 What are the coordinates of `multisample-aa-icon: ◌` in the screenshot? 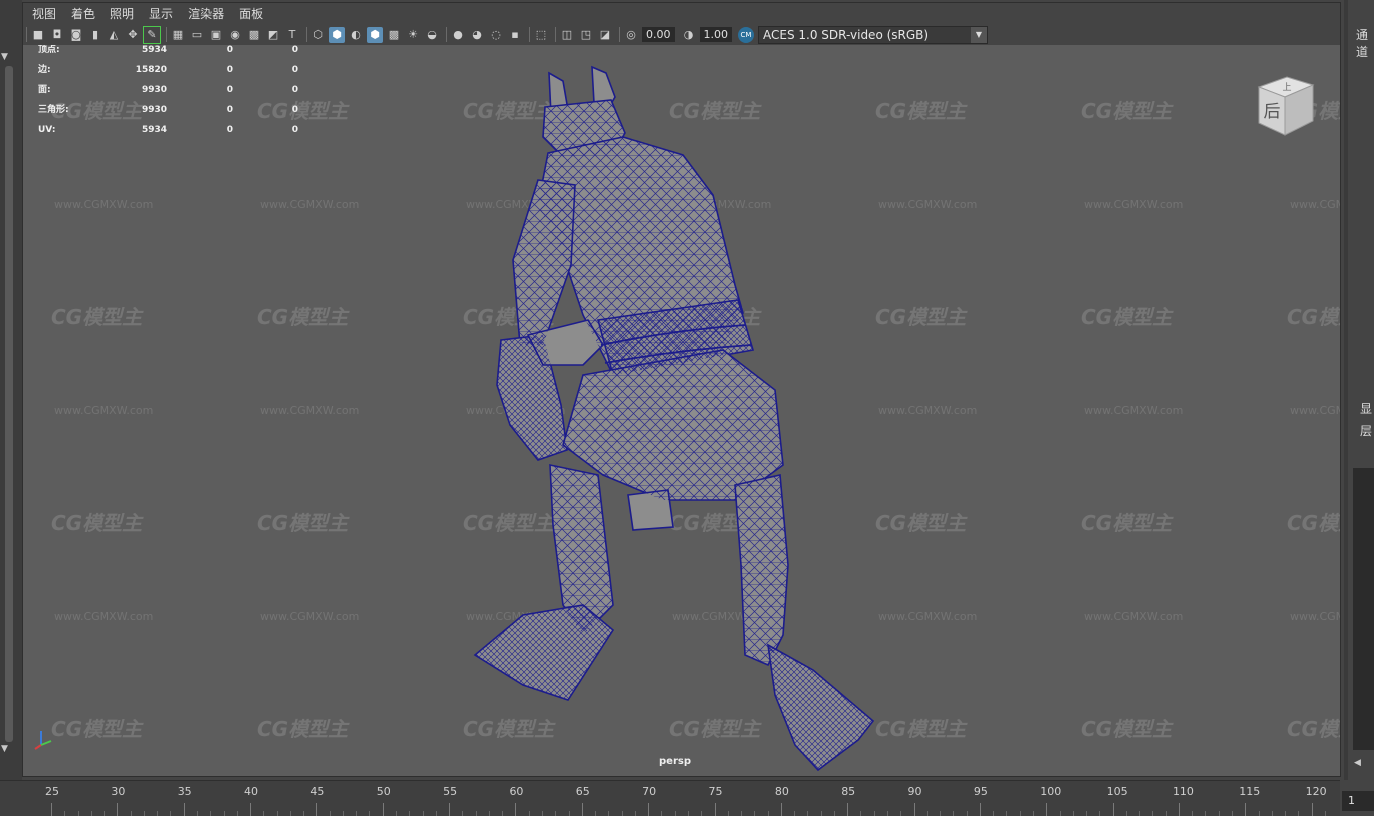 It's located at (496, 35).